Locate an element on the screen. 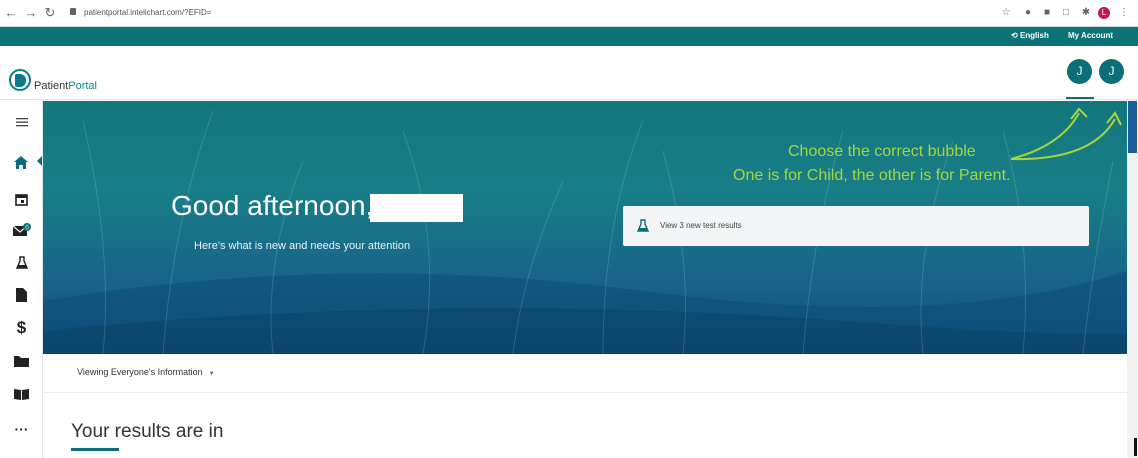 This screenshot has height=458, width=1138. forward-icon: → is located at coordinates (31, 13).